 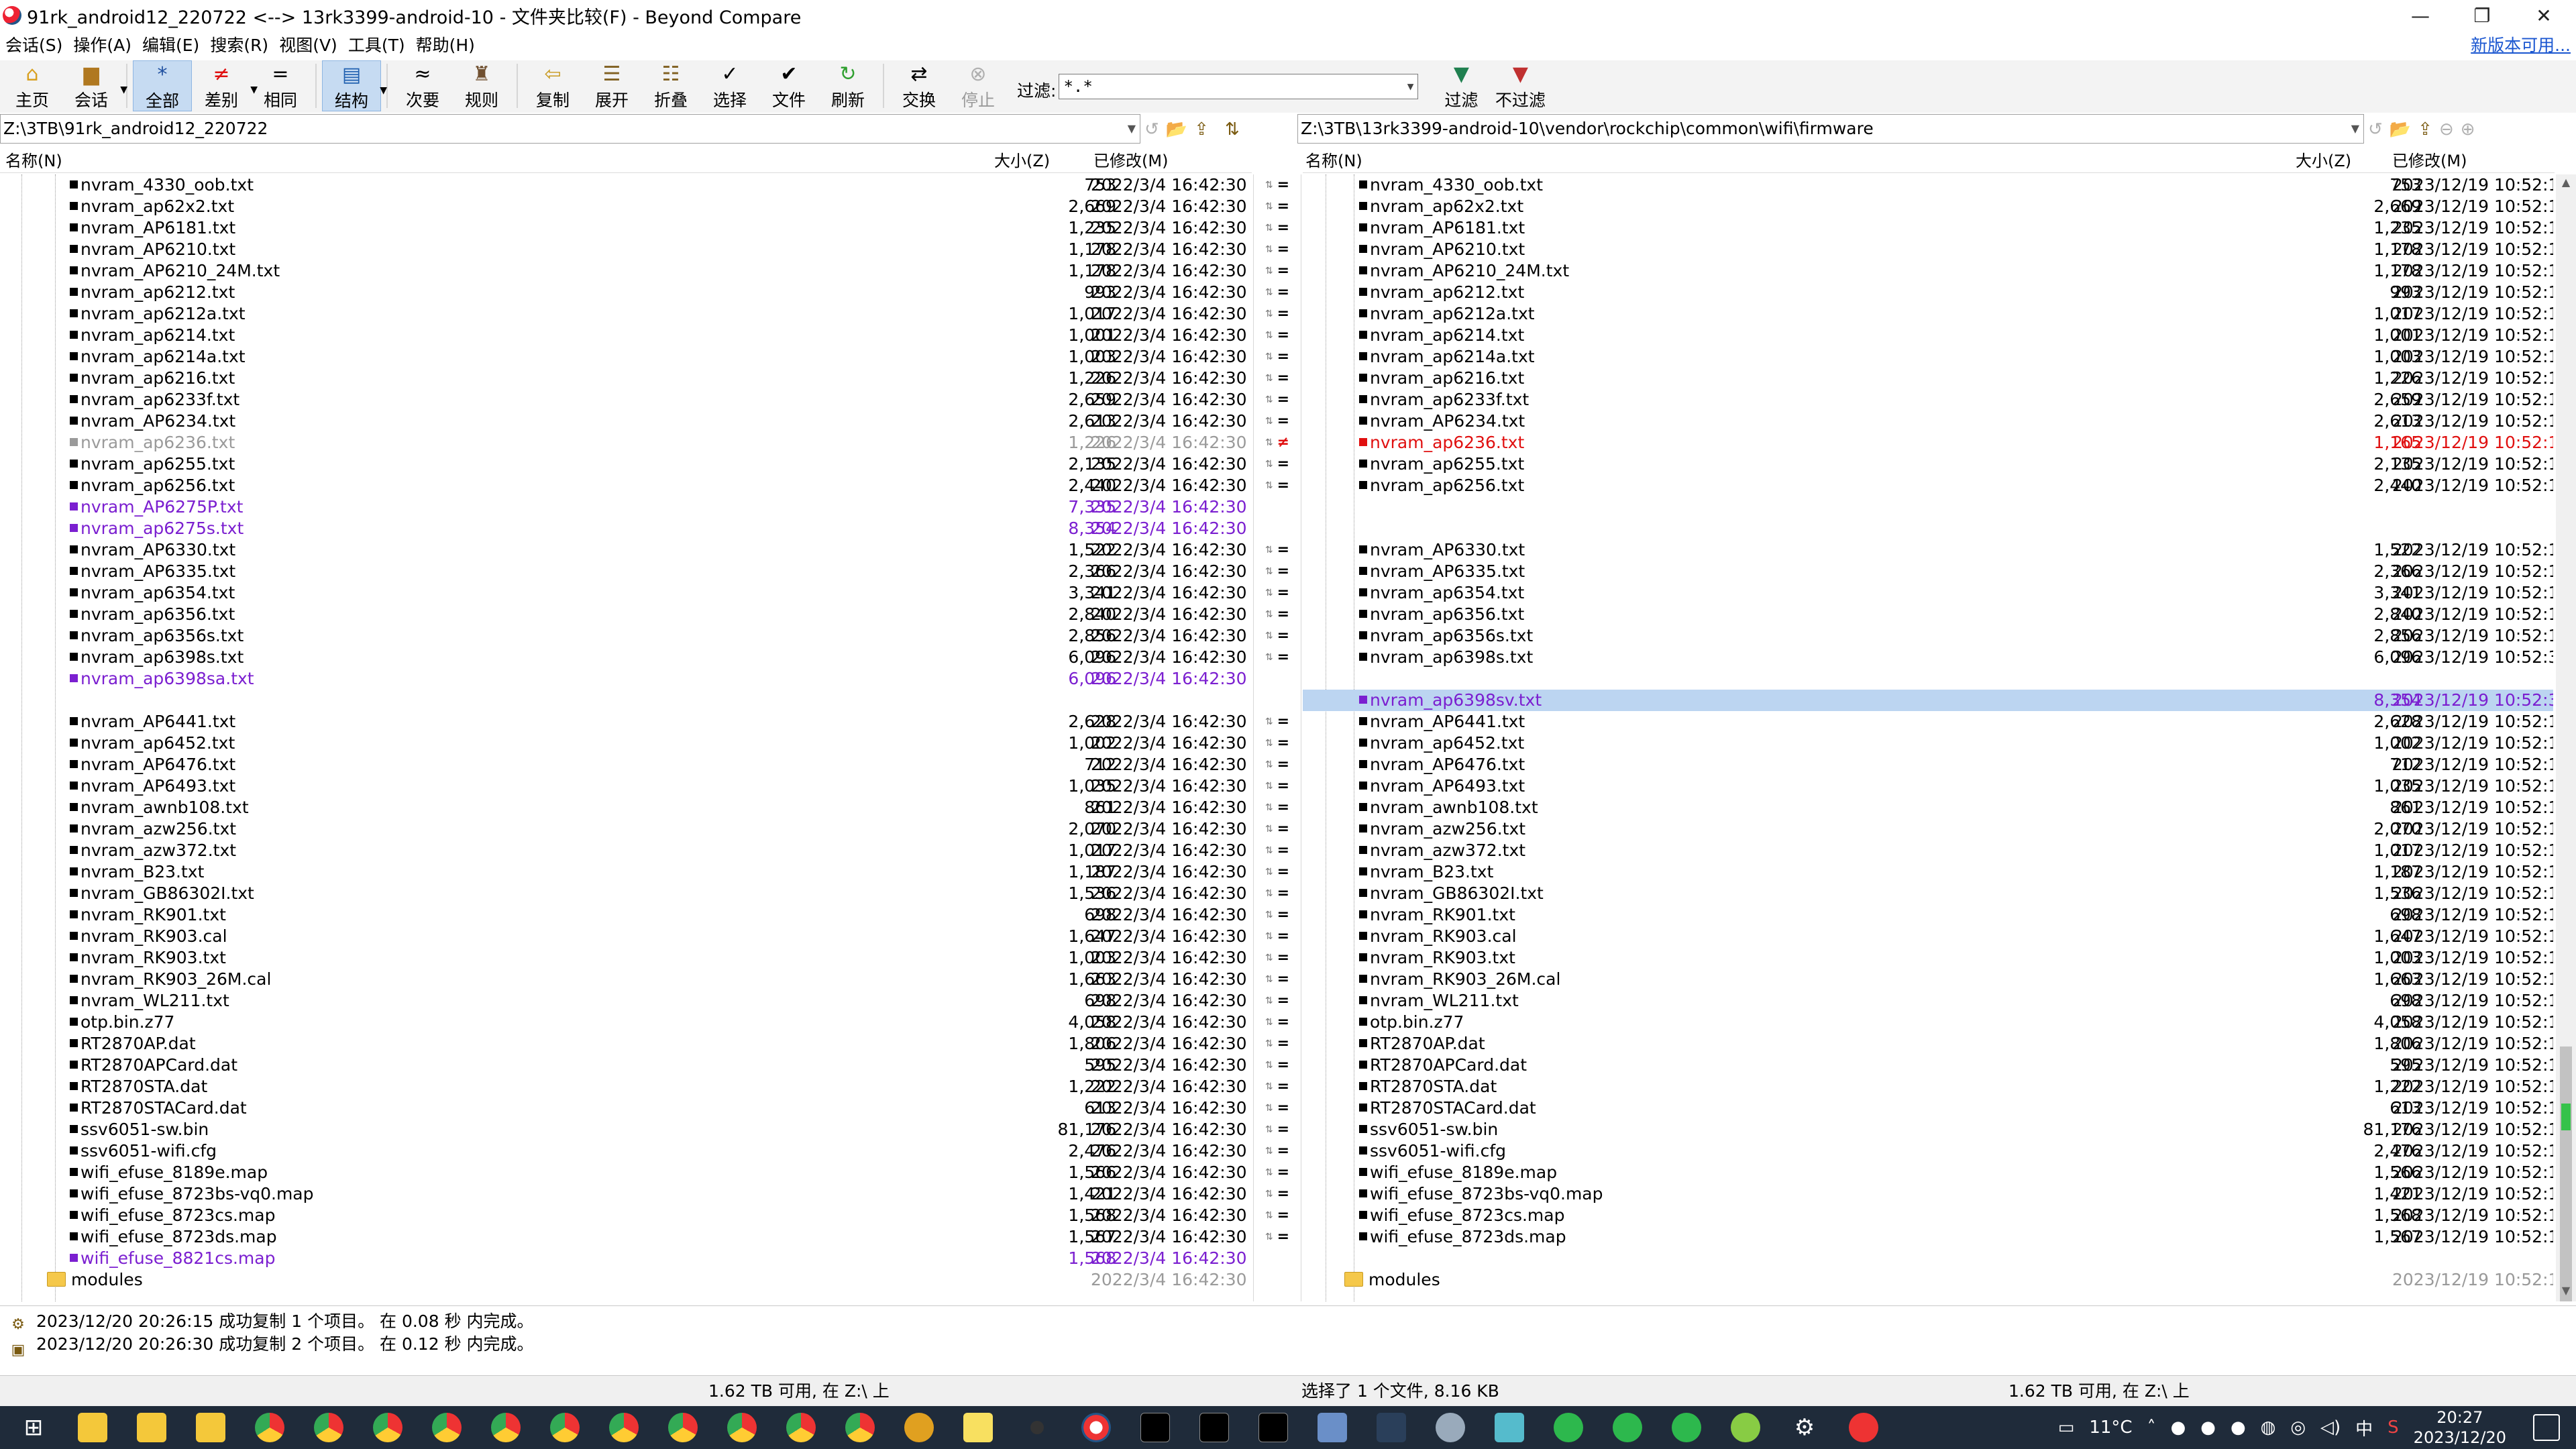 What do you see at coordinates (162, 85) in the screenshot?
I see `show-all-button: * 全部` at bounding box center [162, 85].